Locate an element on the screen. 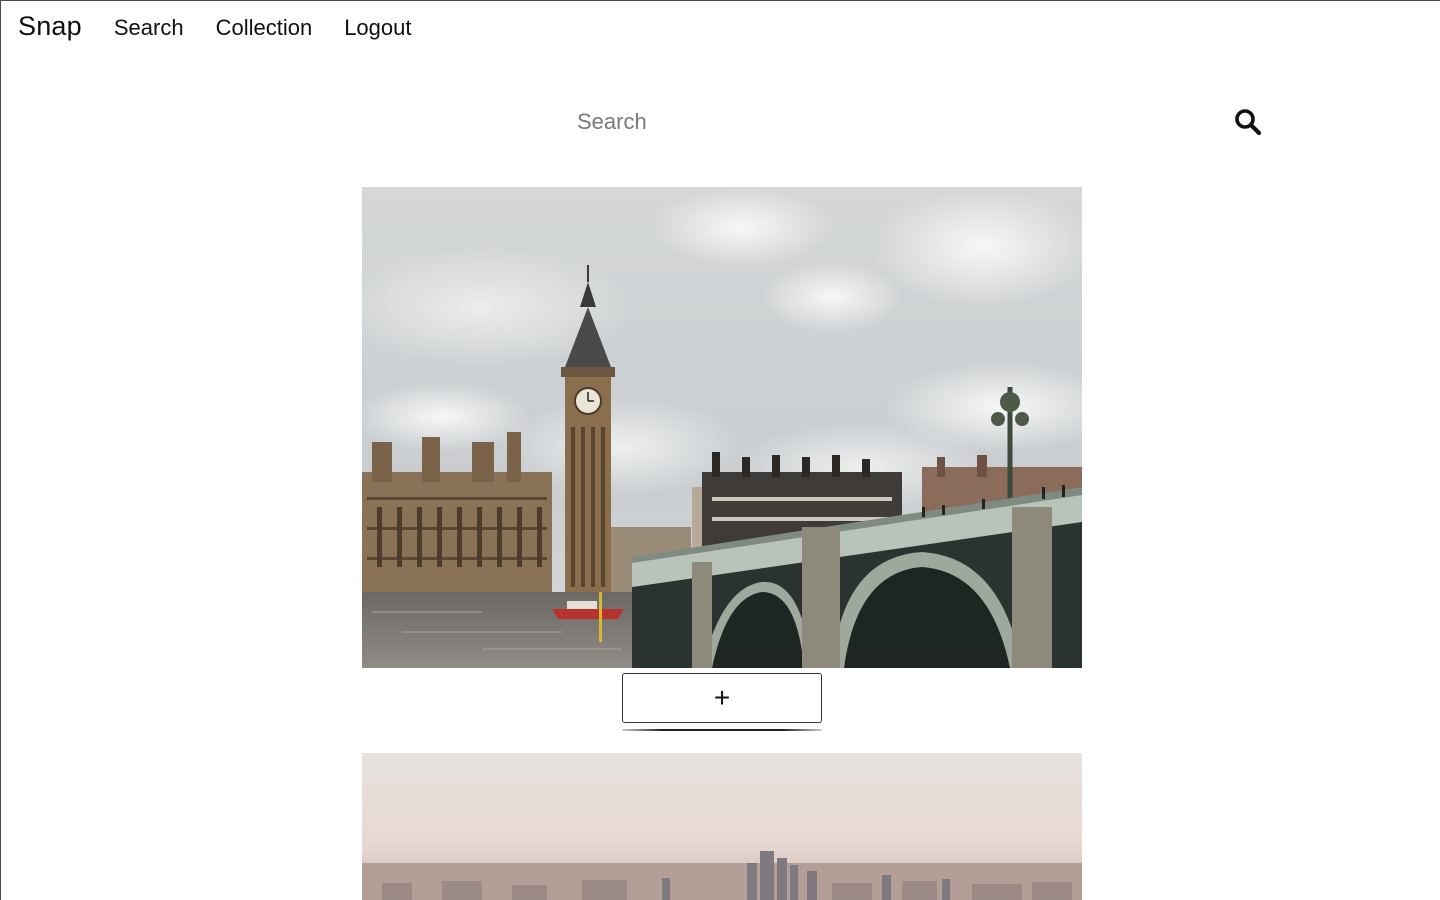  search-bar is located at coordinates (917, 122).